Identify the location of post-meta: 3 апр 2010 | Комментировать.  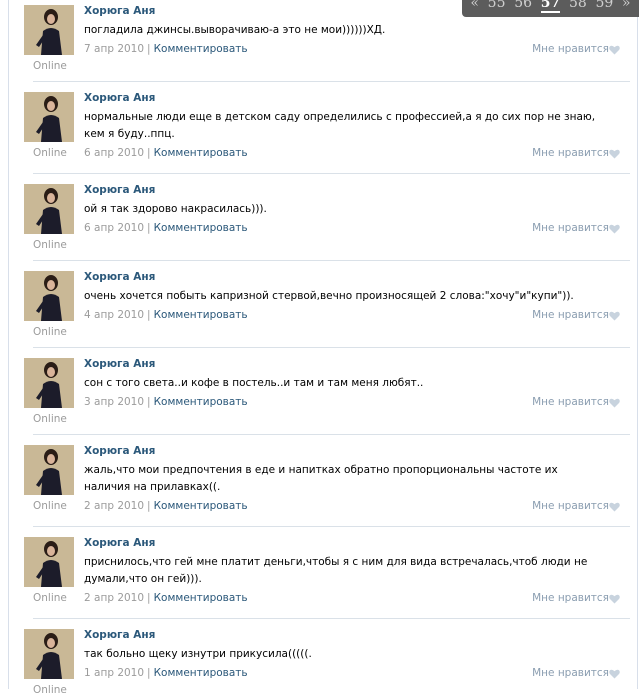
(166, 402).